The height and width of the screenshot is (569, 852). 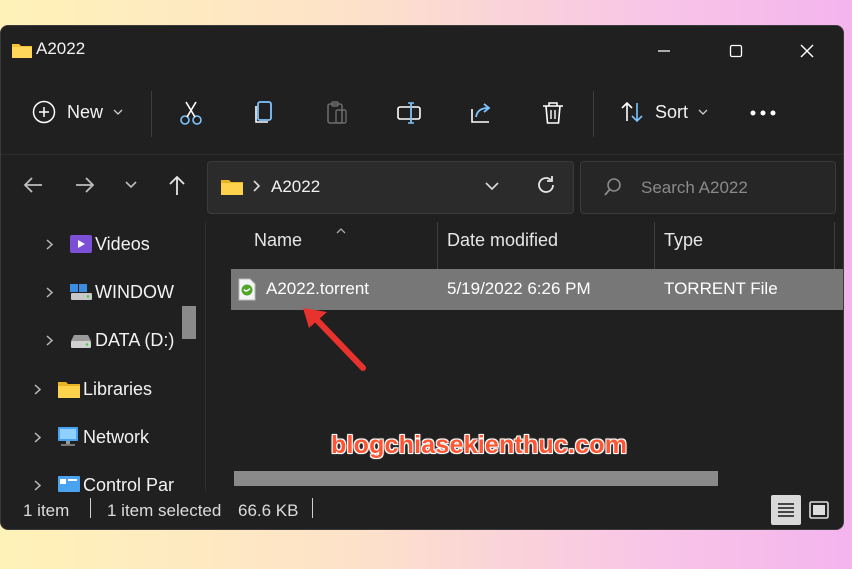 I want to click on back-button, so click(x=33, y=185).